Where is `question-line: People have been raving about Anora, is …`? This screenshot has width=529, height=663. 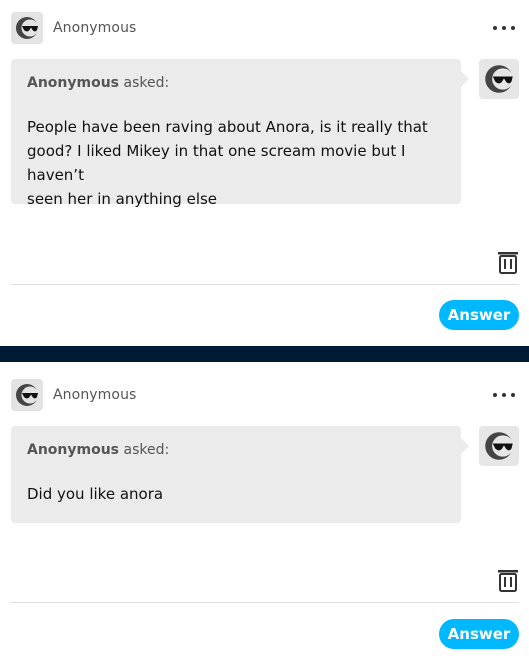 question-line: People have been raving about Anora, is … is located at coordinates (227, 127).